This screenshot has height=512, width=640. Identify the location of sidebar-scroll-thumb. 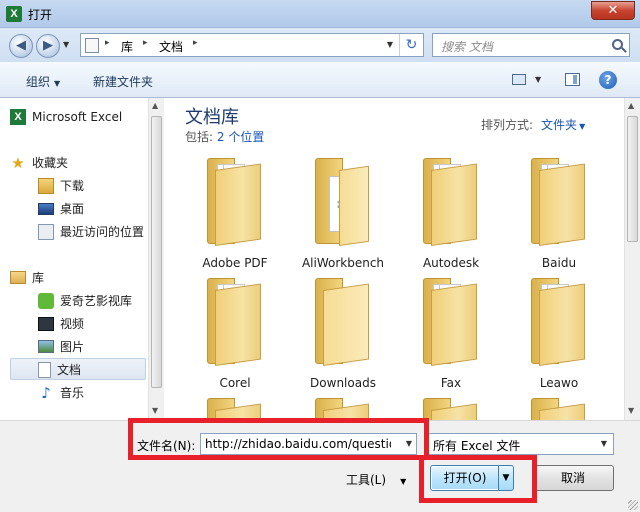
(156, 252).